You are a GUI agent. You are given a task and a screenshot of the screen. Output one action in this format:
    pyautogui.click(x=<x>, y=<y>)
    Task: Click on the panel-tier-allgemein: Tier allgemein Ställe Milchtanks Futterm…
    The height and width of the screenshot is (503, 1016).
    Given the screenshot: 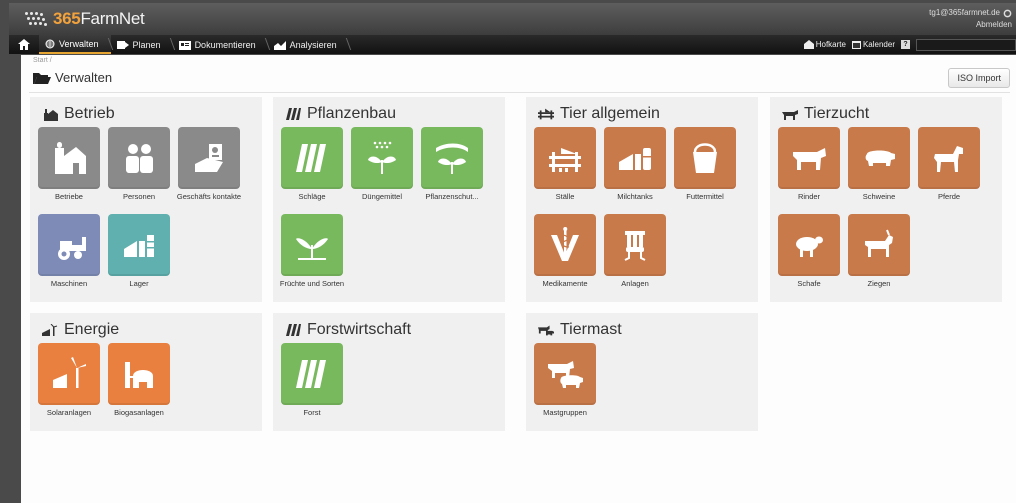 What is the action you would take?
    pyautogui.click(x=642, y=199)
    